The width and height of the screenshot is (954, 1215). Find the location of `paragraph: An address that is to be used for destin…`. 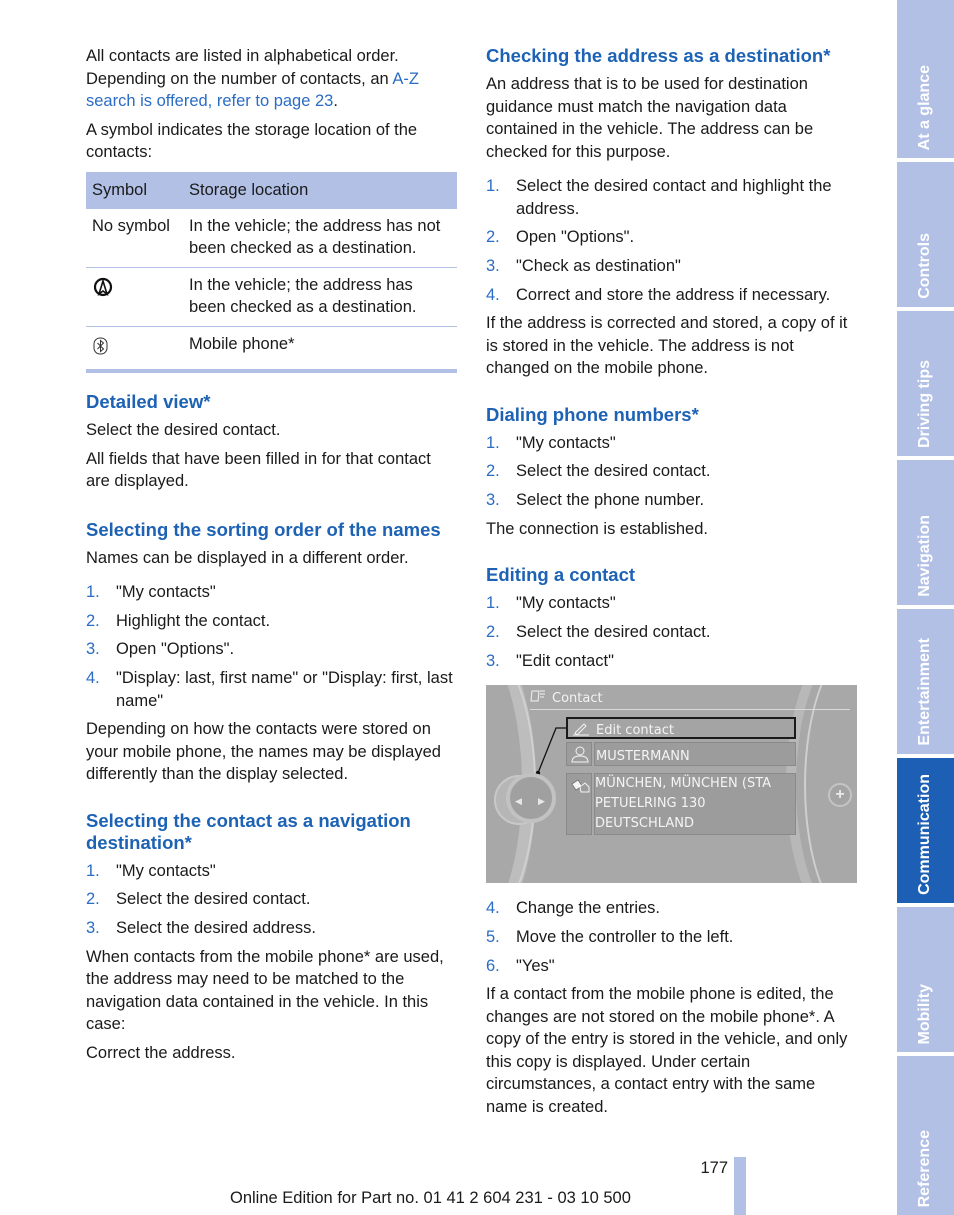

paragraph: An address that is to be used for destin… is located at coordinates (650, 118).